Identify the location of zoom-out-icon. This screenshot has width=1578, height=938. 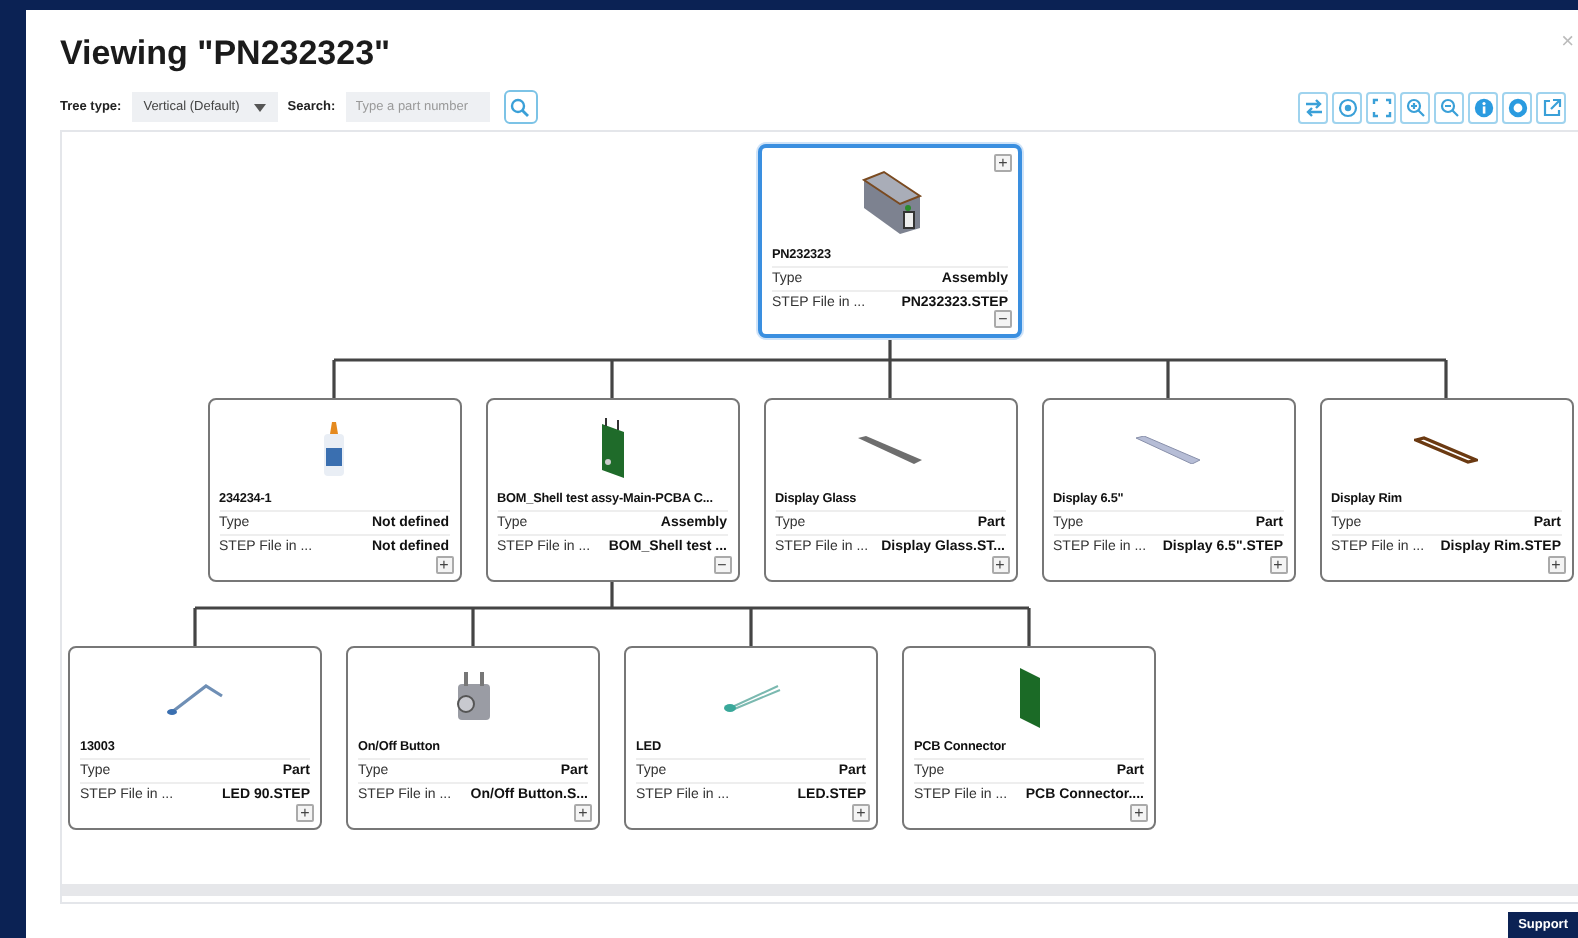
(1449, 107).